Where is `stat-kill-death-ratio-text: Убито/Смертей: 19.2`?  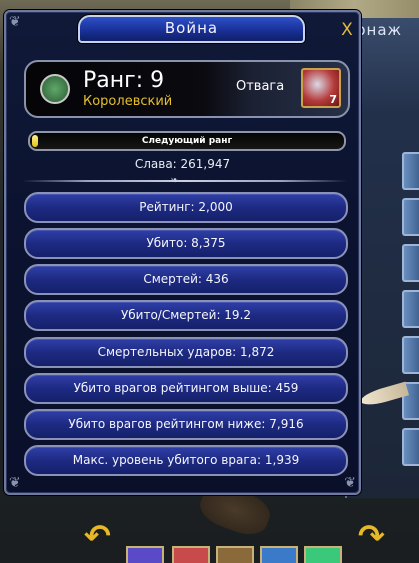
stat-kill-death-ratio-text: Убито/Смертей: 19.2 is located at coordinates (186, 315).